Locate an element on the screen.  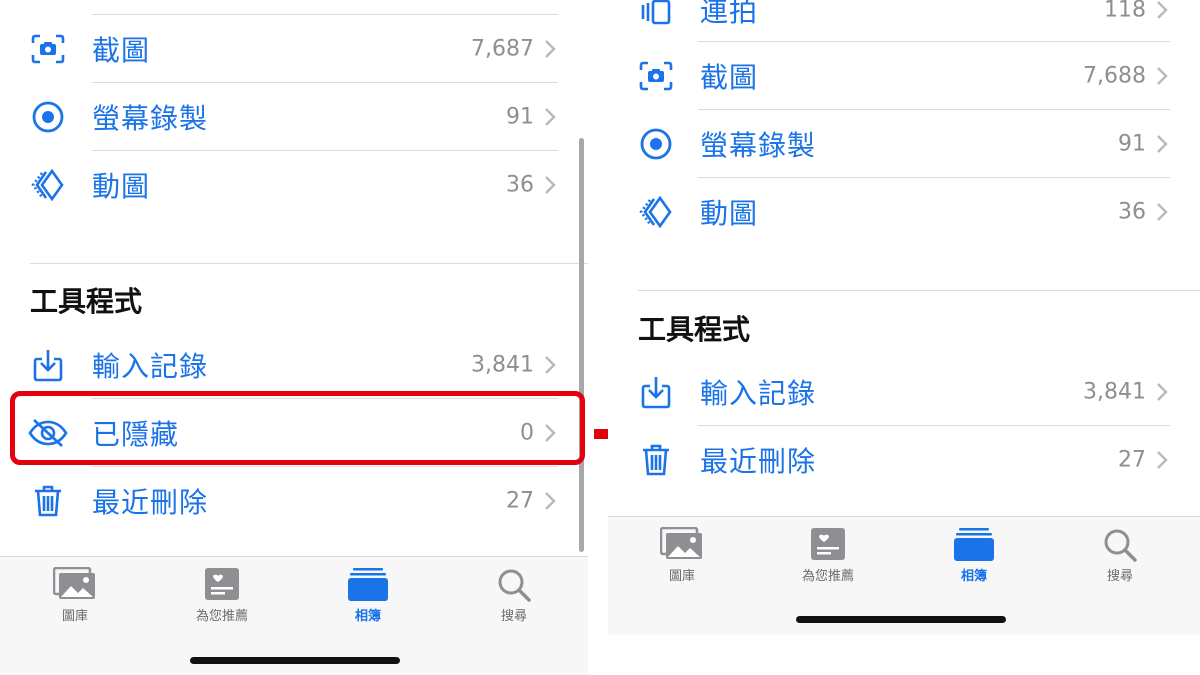
row-count: 7,687 is located at coordinates (502, 49).